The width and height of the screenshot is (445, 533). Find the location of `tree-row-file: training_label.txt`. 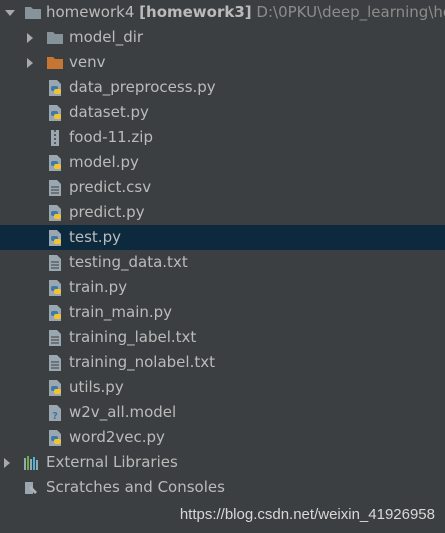

tree-row-file: training_label.txt is located at coordinates (222, 337).